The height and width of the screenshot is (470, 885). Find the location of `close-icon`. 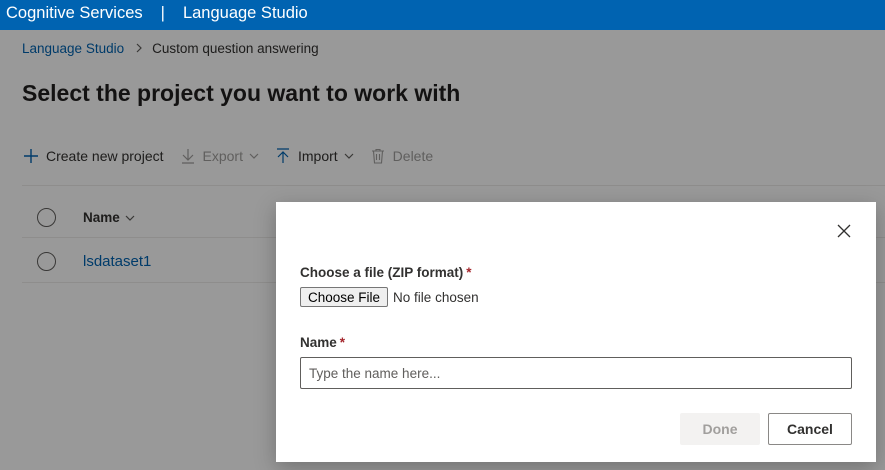

close-icon is located at coordinates (844, 233).